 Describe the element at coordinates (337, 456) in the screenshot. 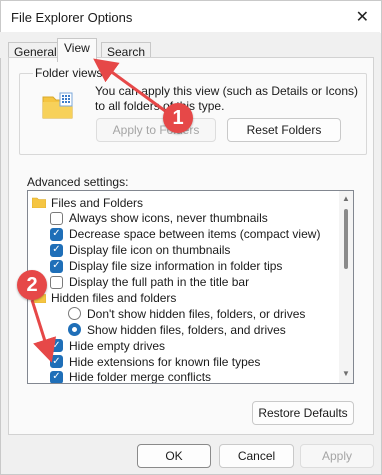

I see `apply-button: Apply` at that location.